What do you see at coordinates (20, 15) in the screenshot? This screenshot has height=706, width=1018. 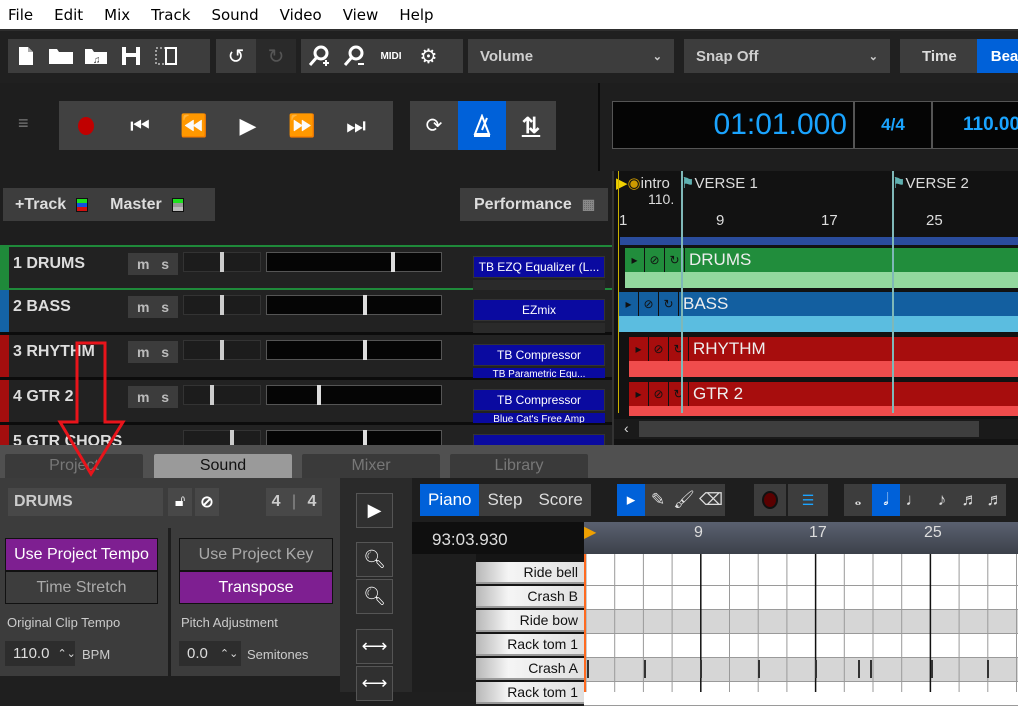 I see `menu-file: File` at bounding box center [20, 15].